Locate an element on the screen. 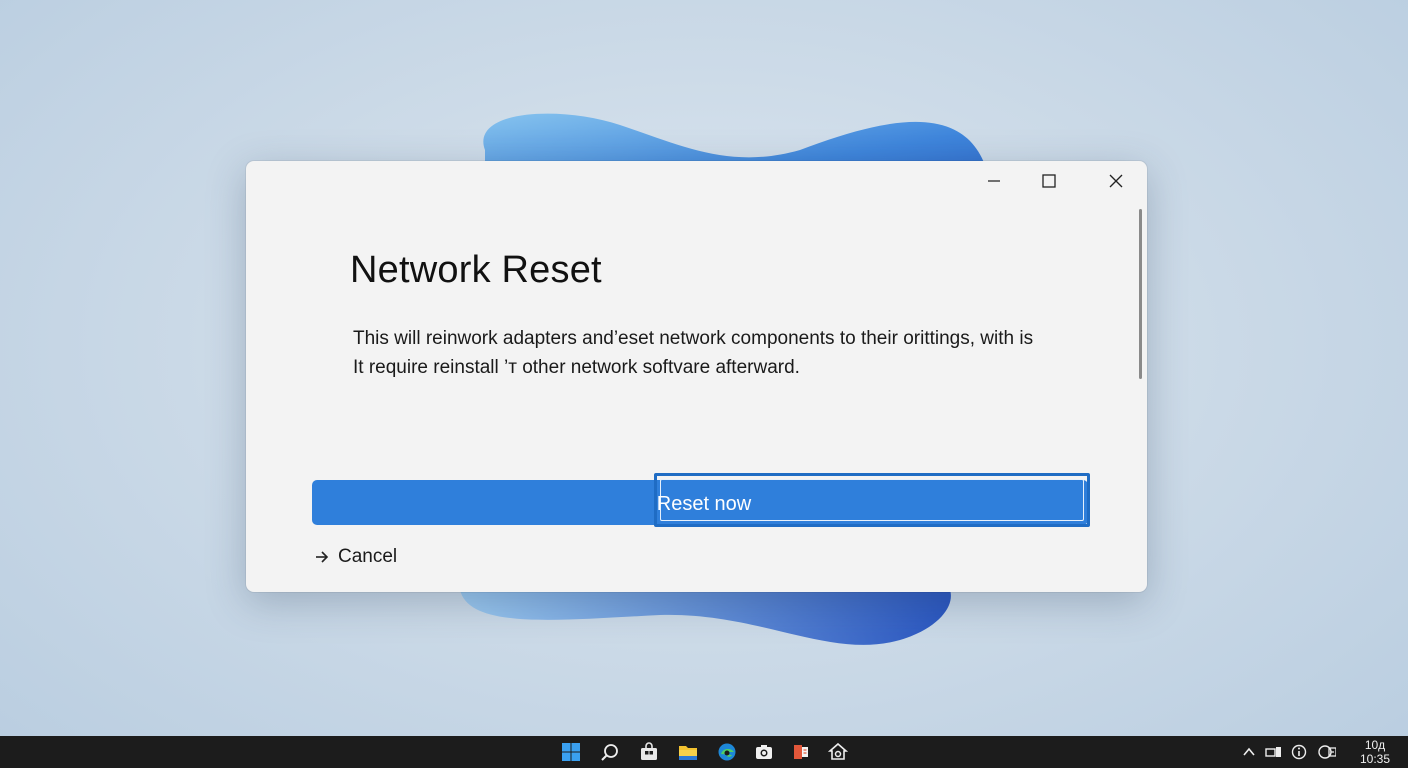  arrow-right-icon is located at coordinates (322, 557).